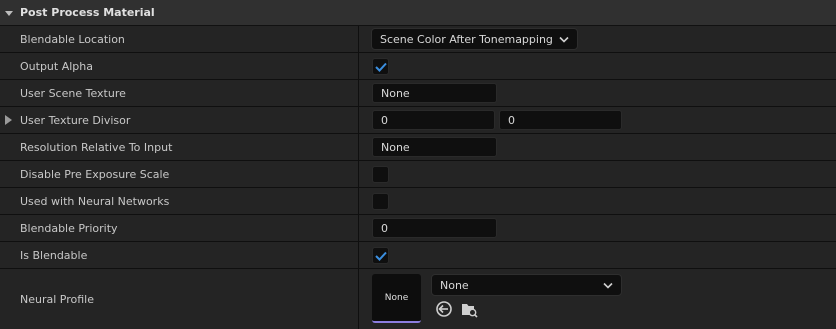  What do you see at coordinates (179, 120) in the screenshot?
I see `property-label: User Texture Divisor` at bounding box center [179, 120].